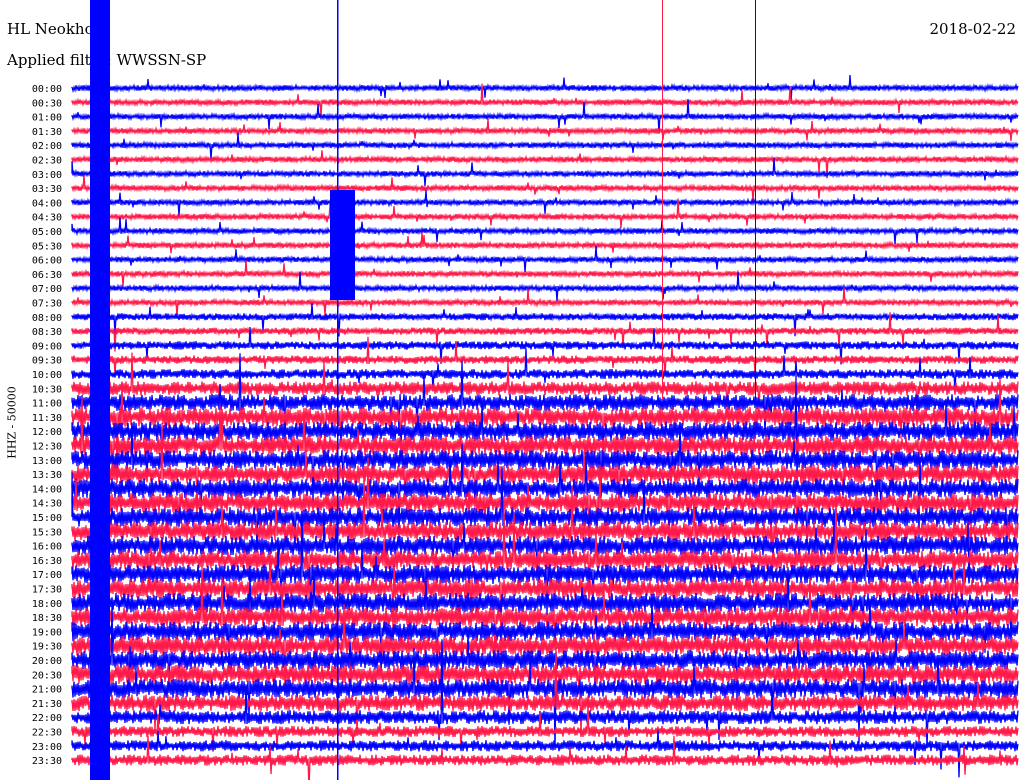 This screenshot has height=780, width=1024. I want to click on row-time-label: 14:00, so click(47, 489).